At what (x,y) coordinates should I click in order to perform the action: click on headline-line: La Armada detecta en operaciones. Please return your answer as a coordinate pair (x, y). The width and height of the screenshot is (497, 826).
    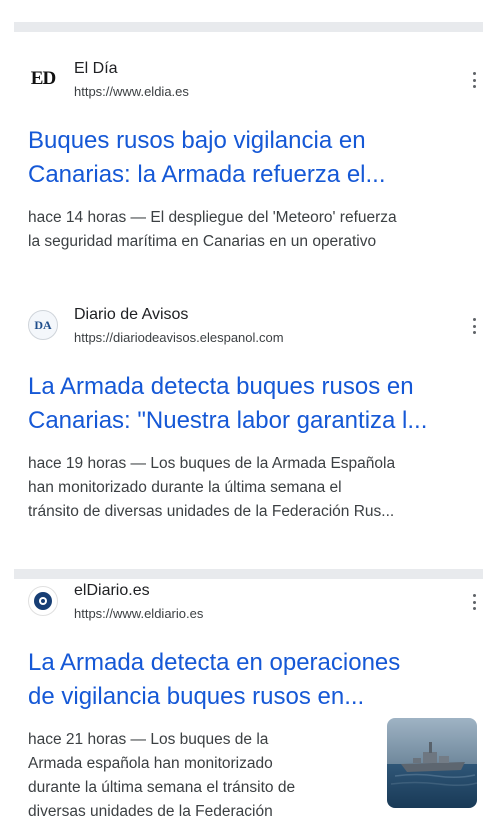
    Looking at the image, I should click on (254, 663).